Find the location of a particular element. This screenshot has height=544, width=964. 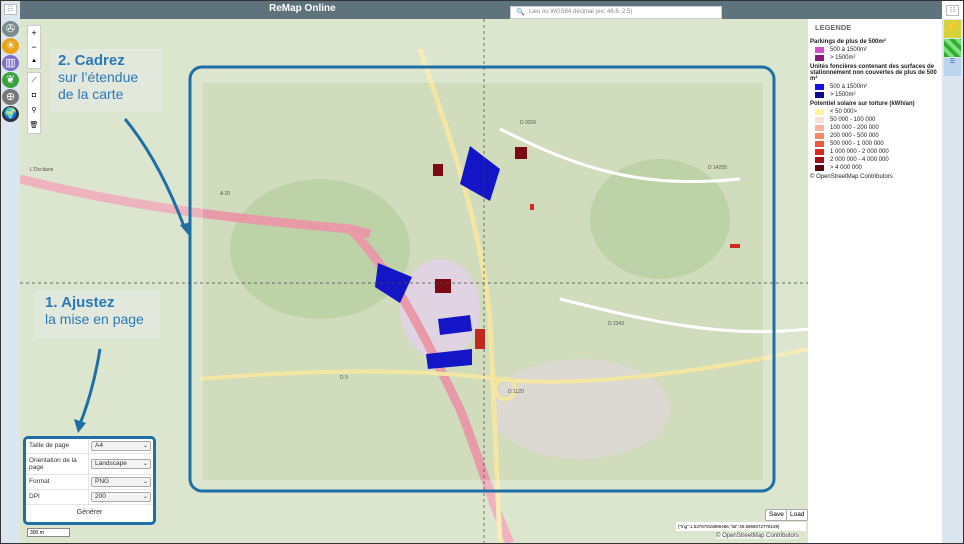

callout-frame-line2: de la carte is located at coordinates (91, 94).